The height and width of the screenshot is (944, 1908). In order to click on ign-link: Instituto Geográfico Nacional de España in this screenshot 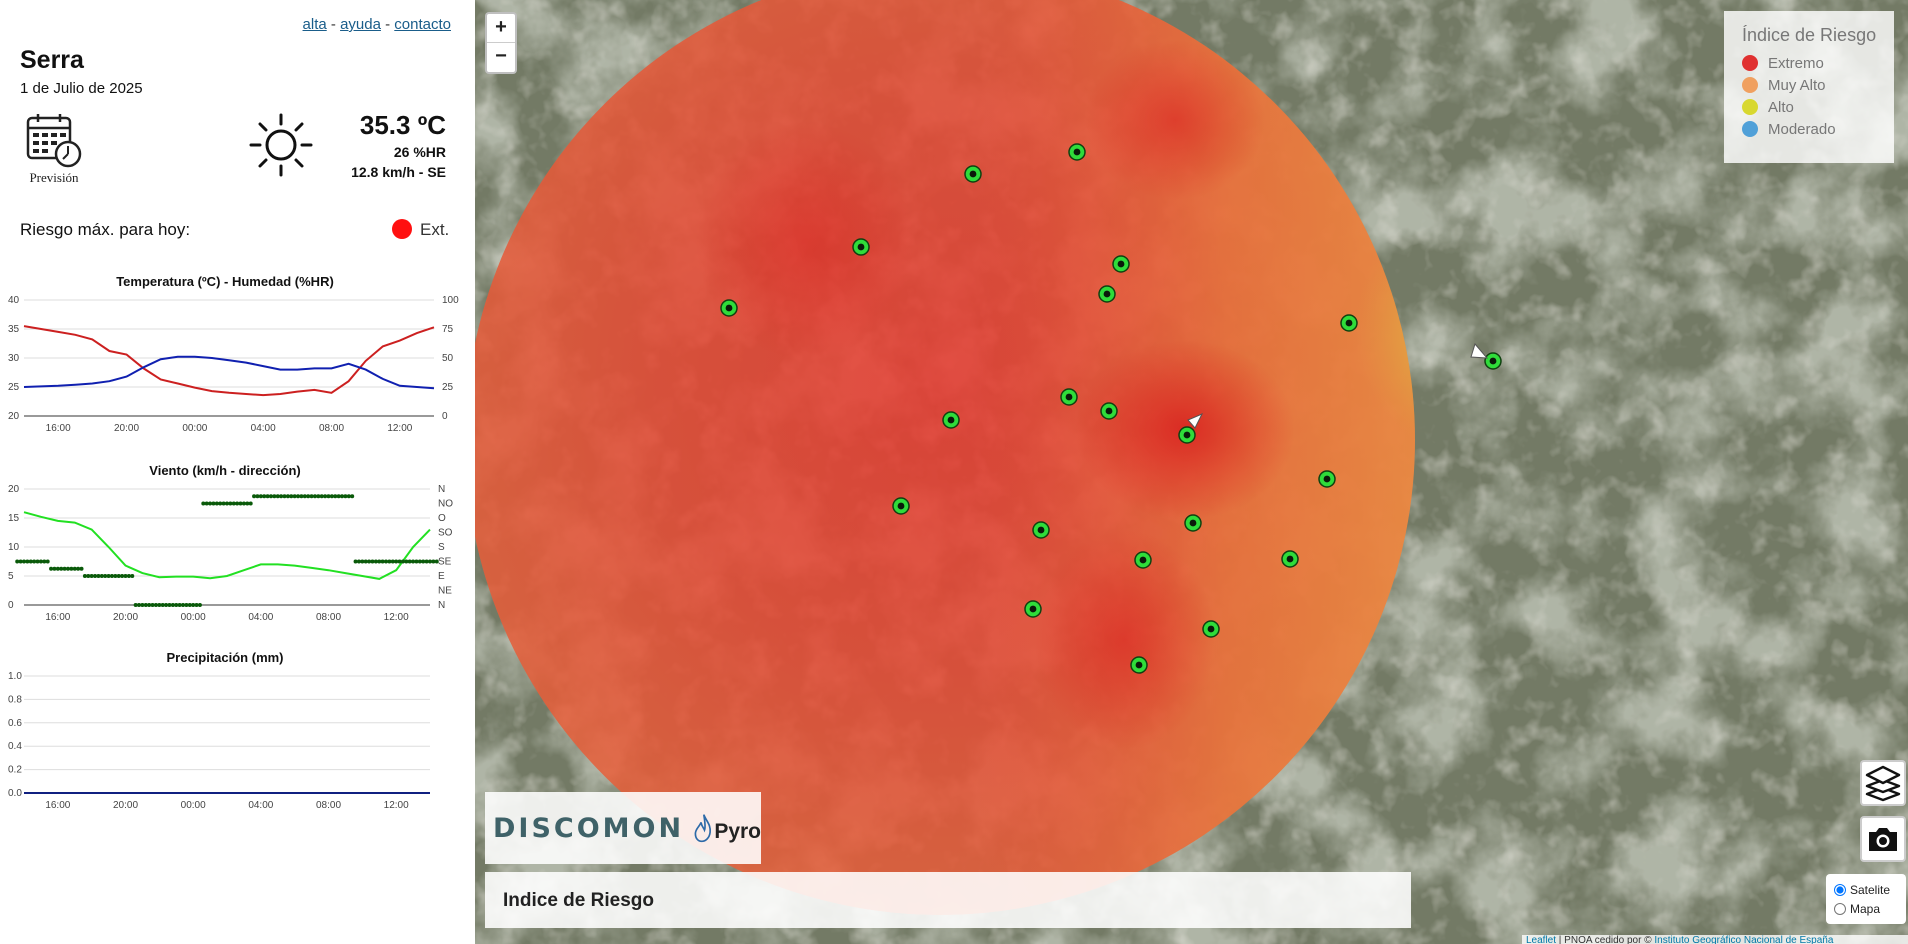, I will do `click(1743, 939)`.